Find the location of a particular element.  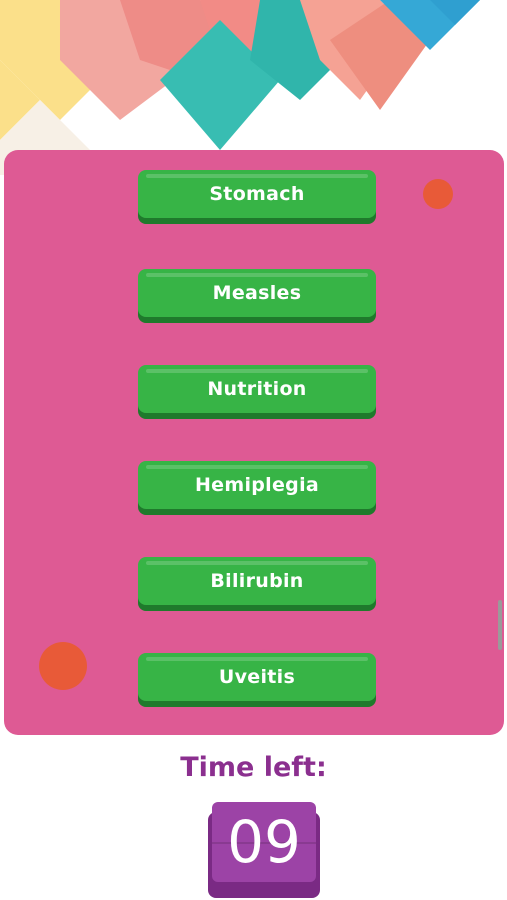

button-face: Bilirubin is located at coordinates (257, 581).